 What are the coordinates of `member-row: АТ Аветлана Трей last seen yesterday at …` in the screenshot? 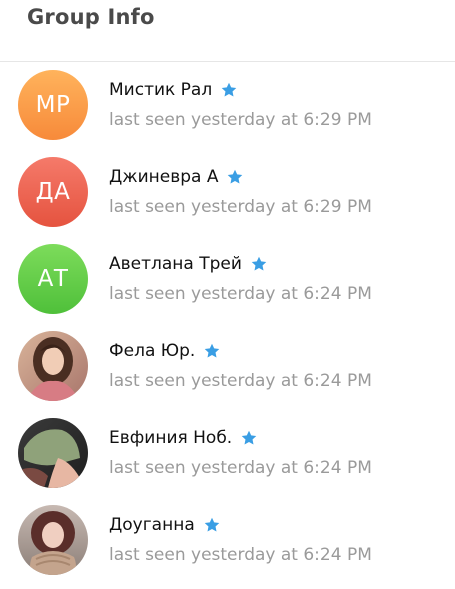 It's located at (227, 279).